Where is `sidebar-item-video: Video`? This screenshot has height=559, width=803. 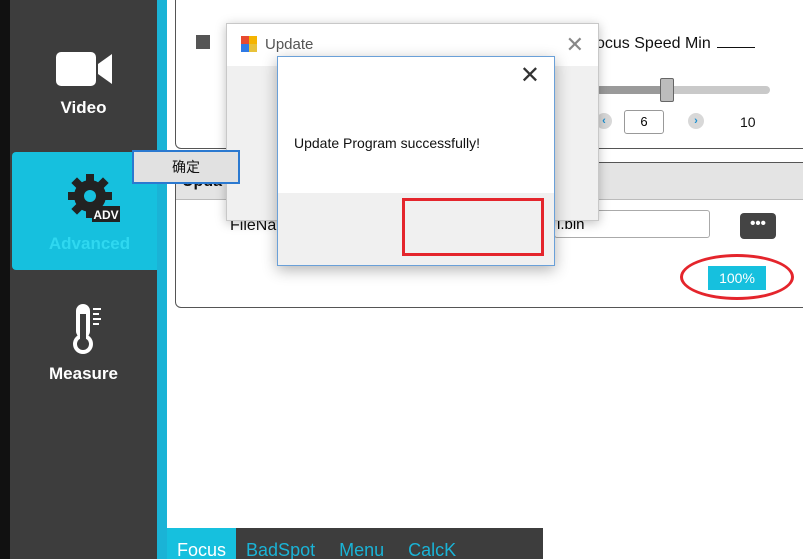 sidebar-item-video: Video is located at coordinates (83, 93).